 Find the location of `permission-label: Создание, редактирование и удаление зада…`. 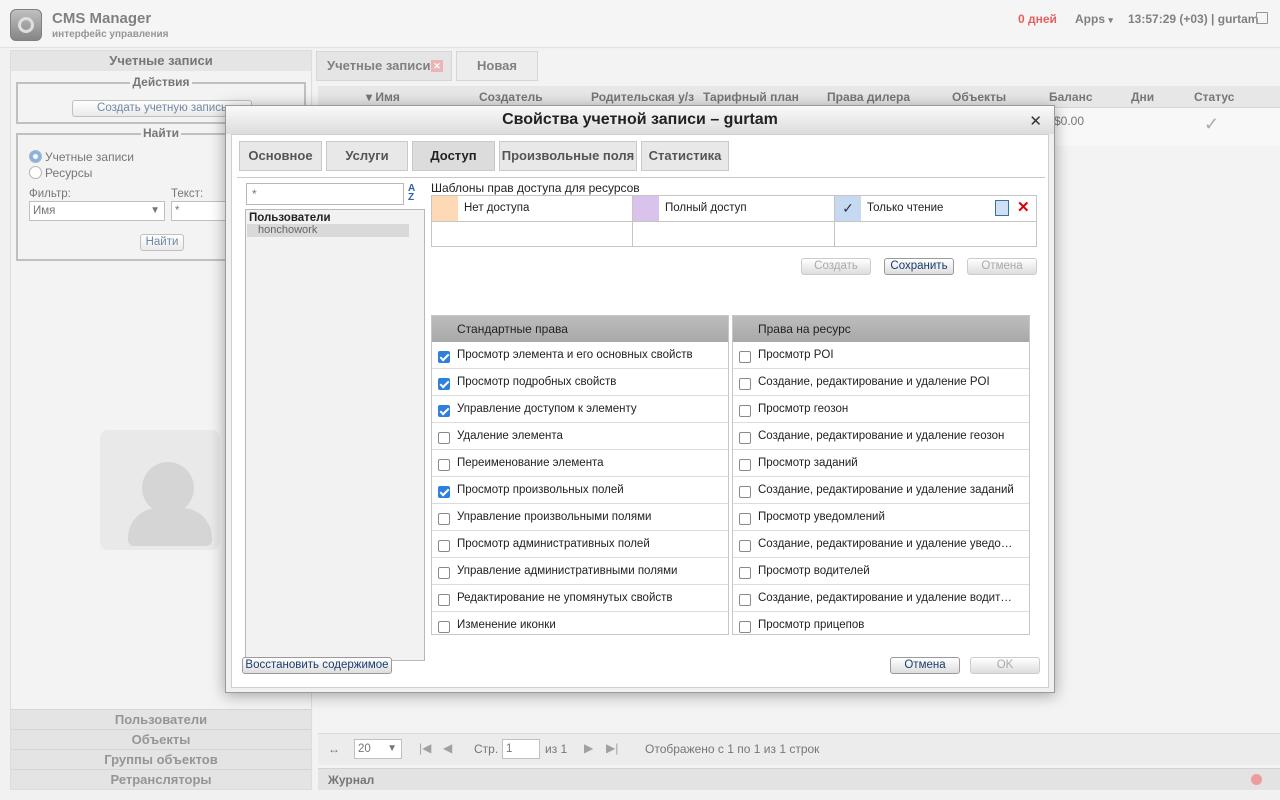

permission-label: Создание, редактирование и удаление зада… is located at coordinates (886, 490).